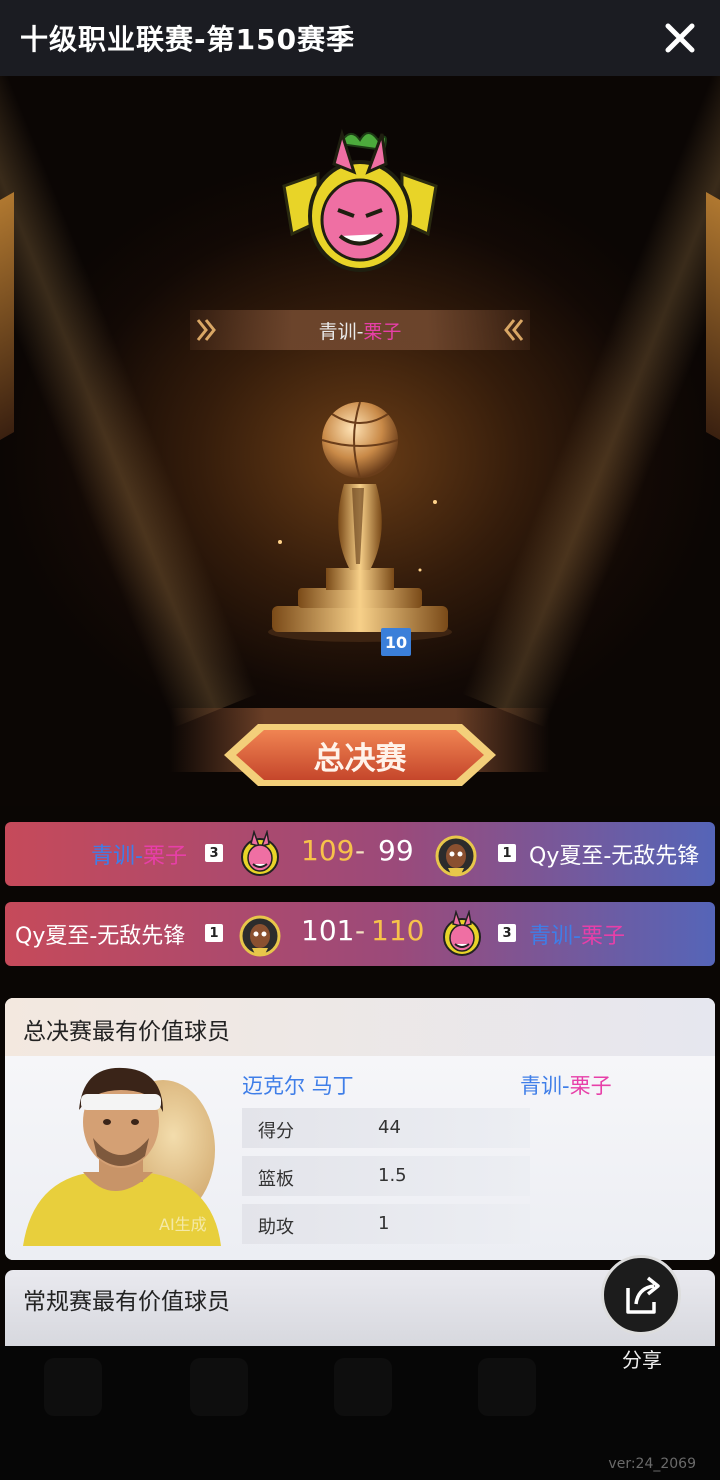 This screenshot has width=720, height=1480. What do you see at coordinates (713, 316) in the screenshot?
I see `gold-edge-right` at bounding box center [713, 316].